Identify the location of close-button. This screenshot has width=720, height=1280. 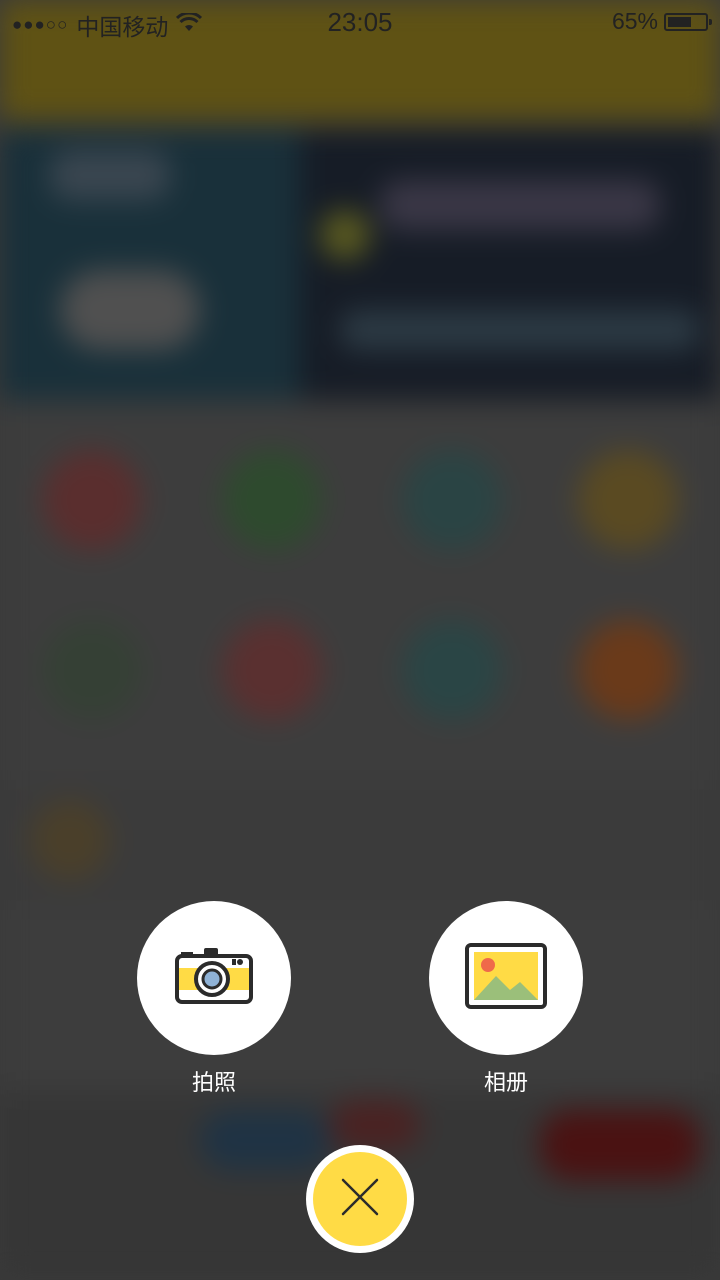
(360, 1199).